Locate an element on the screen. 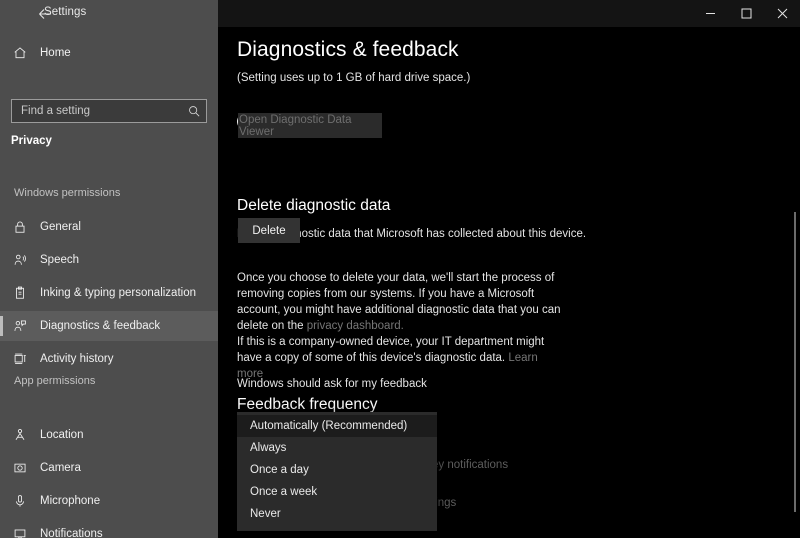 Image resolution: width=800 pixels, height=538 pixels. home-icon is located at coordinates (20, 53).